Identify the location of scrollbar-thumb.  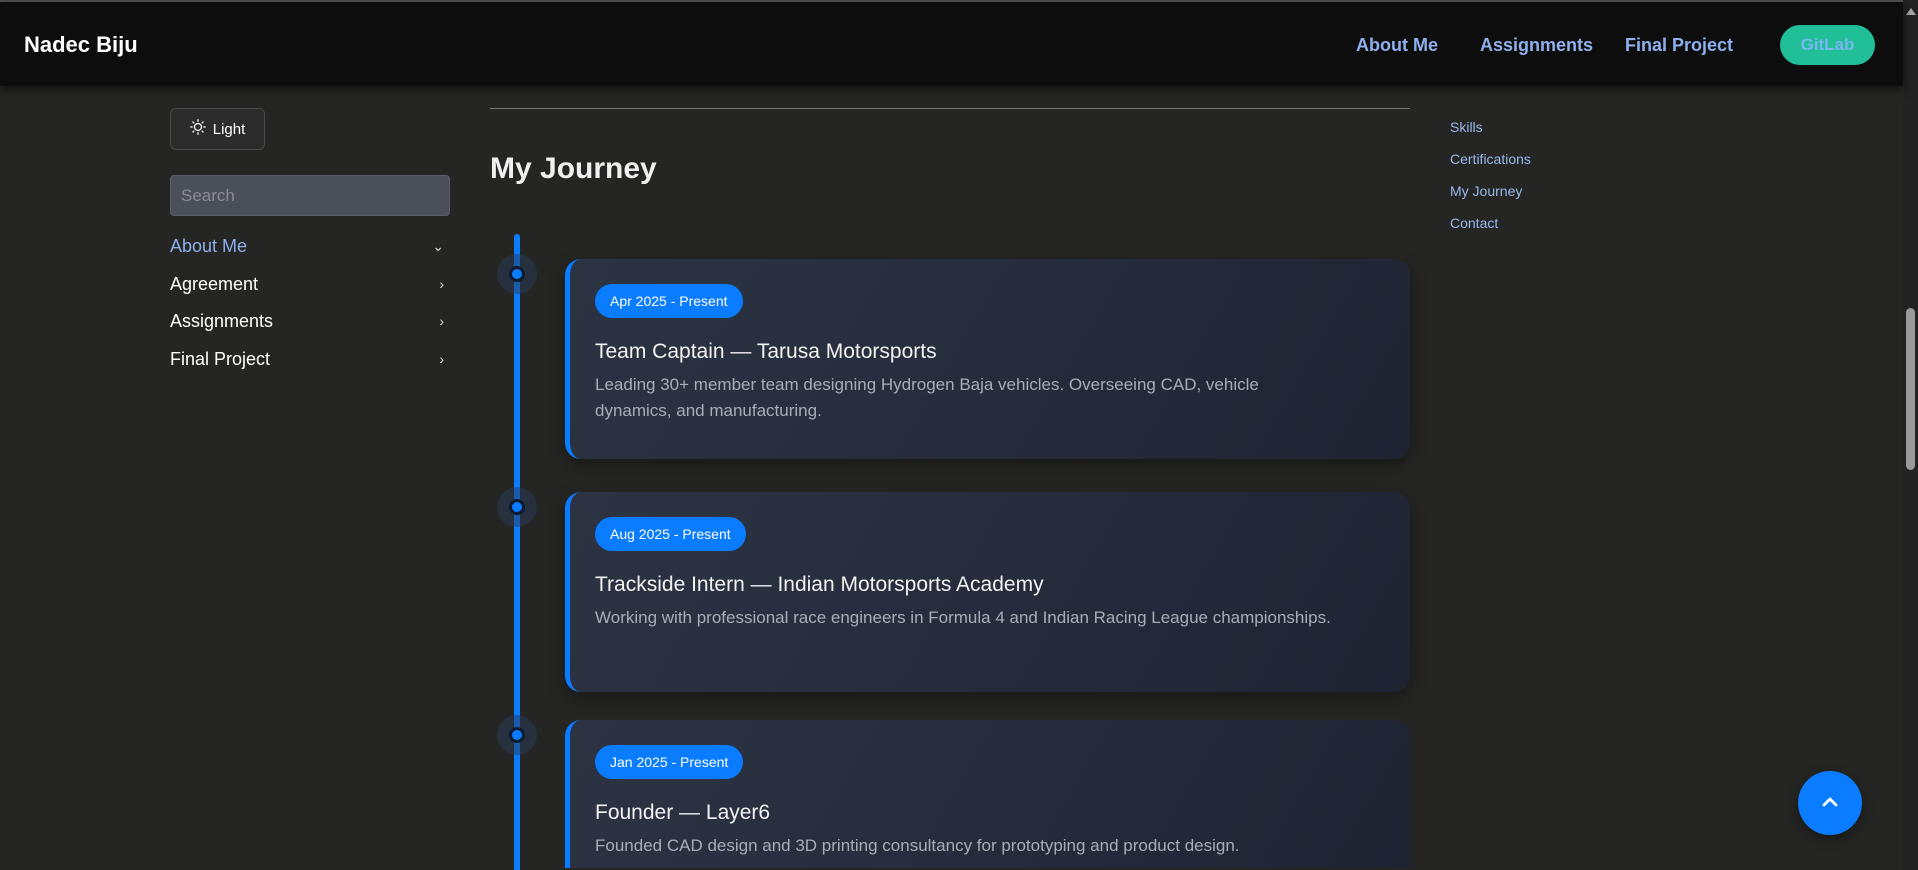
(1910, 389).